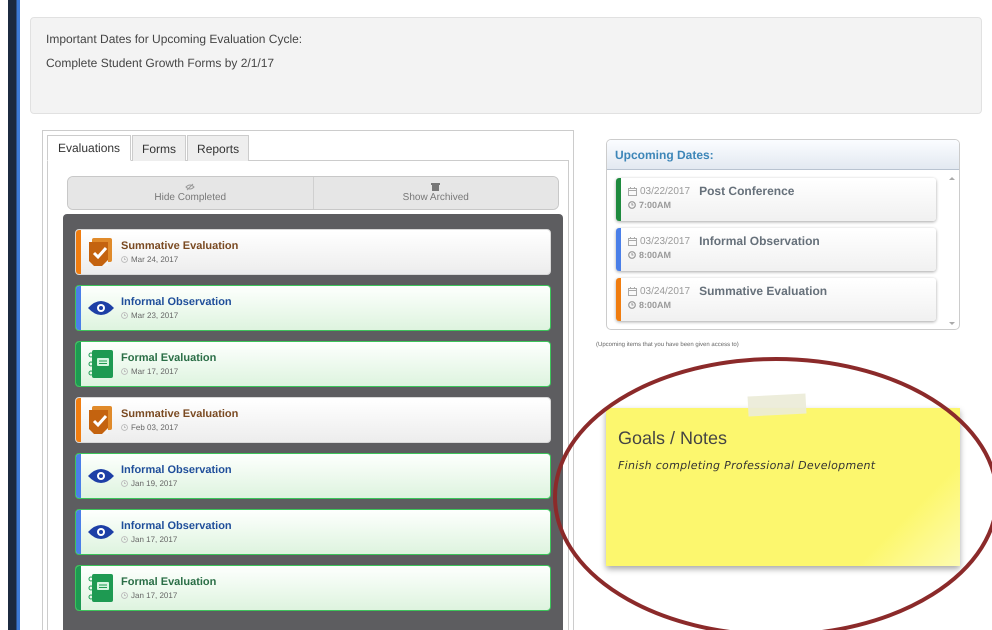  Describe the element at coordinates (664, 155) in the screenshot. I see `panel-title: Upcoming Dates:` at that location.